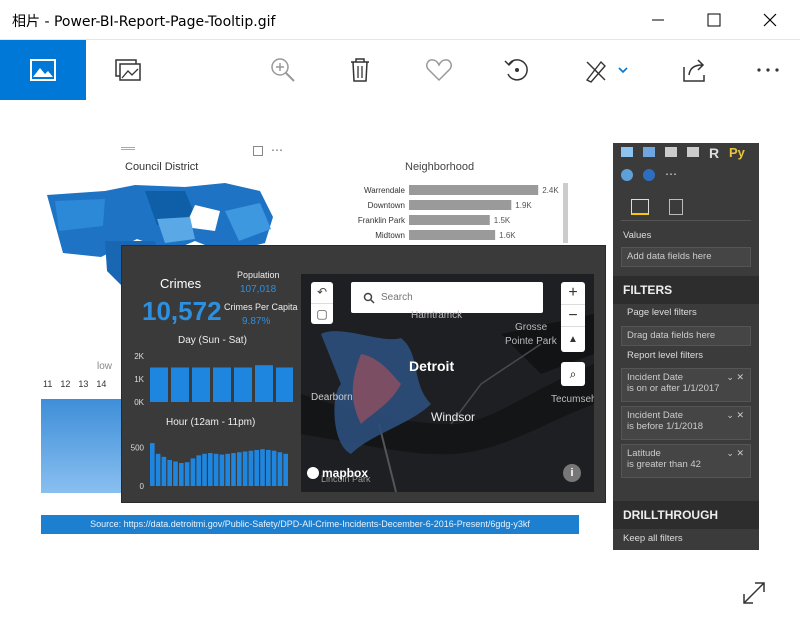 Image resolution: width=800 pixels, height=635 pixels. What do you see at coordinates (283, 70) in the screenshot?
I see `zoom-icon` at bounding box center [283, 70].